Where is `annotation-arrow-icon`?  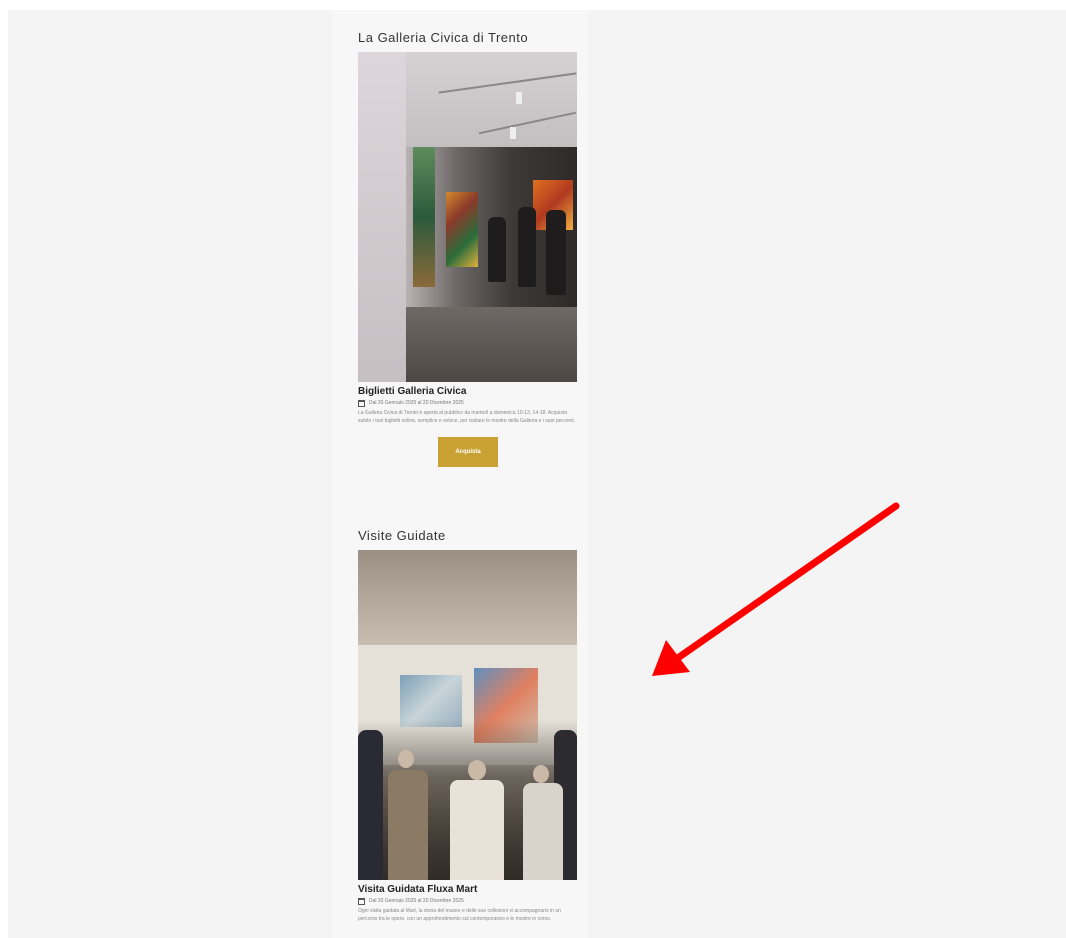
annotation-arrow-icon is located at coordinates (776, 589).